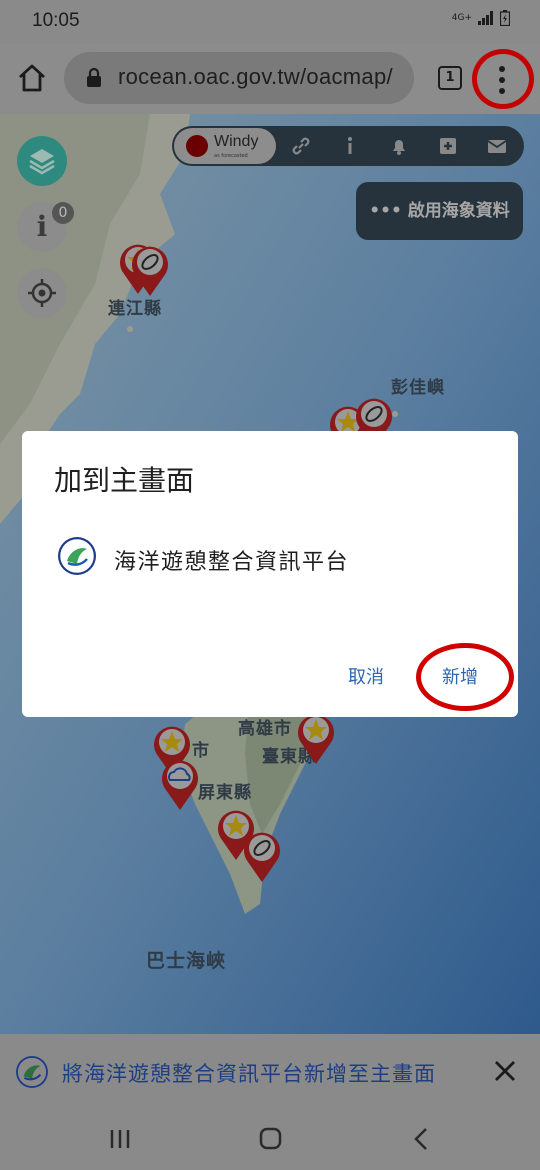  I want to click on more-vert-icon, so click(502, 80).